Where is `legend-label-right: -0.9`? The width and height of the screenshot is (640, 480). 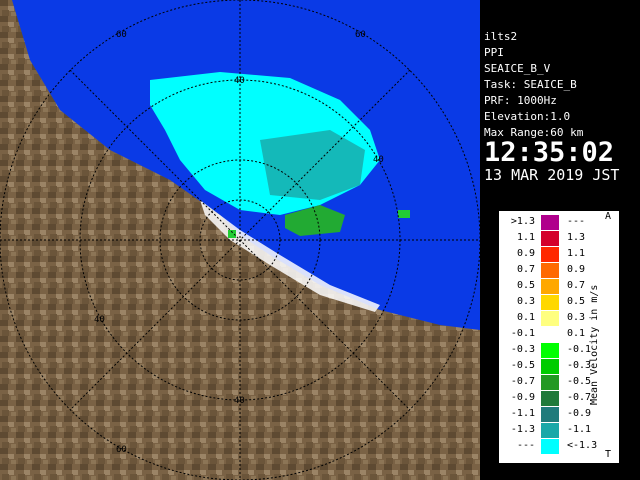 legend-label-right: -0.9 is located at coordinates (579, 413).